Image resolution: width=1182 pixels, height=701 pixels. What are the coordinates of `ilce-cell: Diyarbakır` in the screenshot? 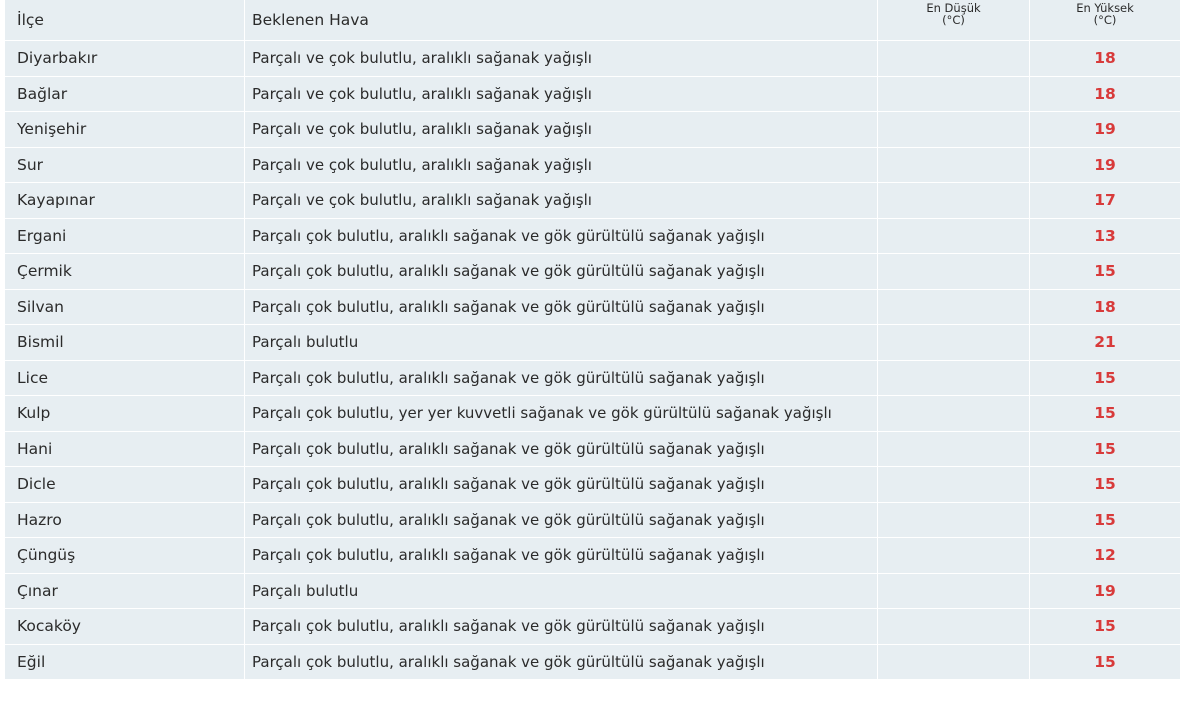 It's located at (124, 59).